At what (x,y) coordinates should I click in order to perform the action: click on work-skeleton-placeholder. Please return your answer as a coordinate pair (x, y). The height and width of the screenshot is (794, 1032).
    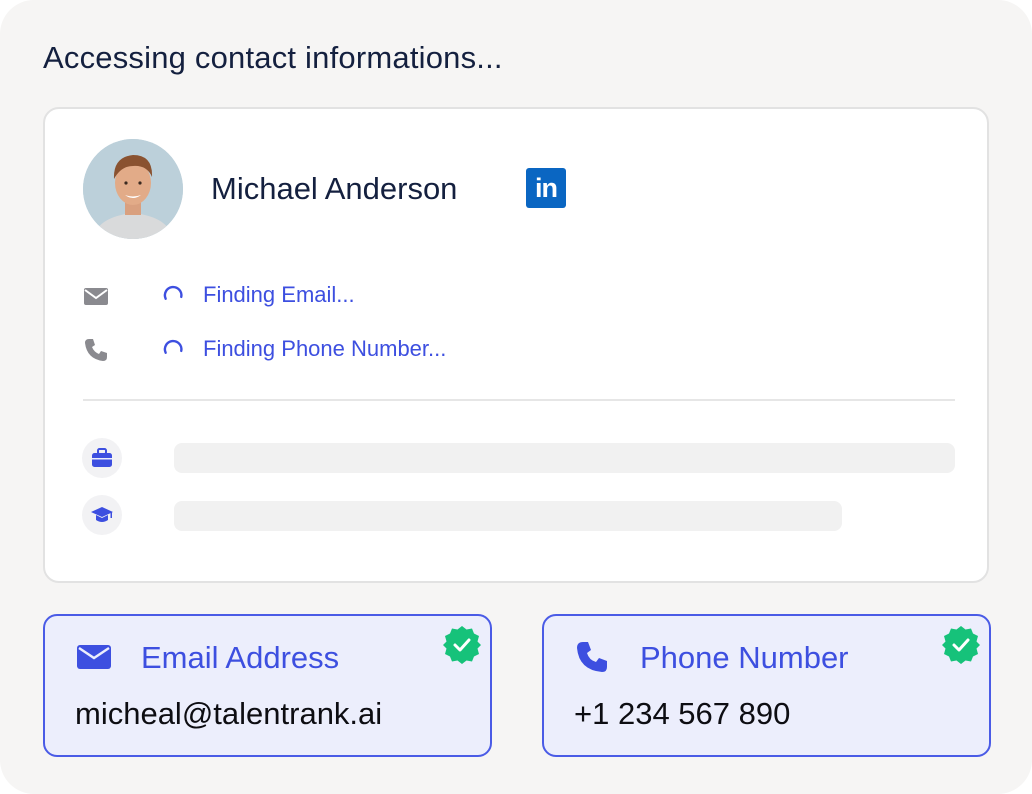
    Looking at the image, I should click on (564, 458).